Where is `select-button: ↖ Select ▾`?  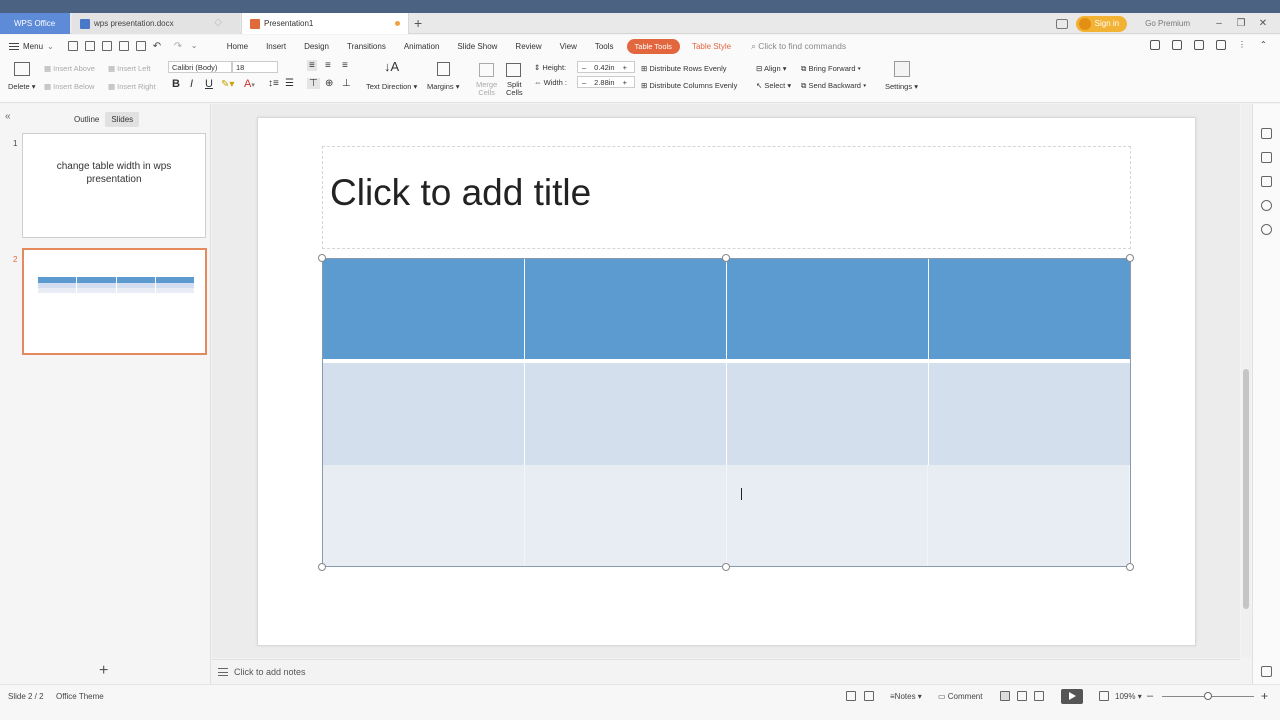 select-button: ↖ Select ▾ is located at coordinates (773, 85).